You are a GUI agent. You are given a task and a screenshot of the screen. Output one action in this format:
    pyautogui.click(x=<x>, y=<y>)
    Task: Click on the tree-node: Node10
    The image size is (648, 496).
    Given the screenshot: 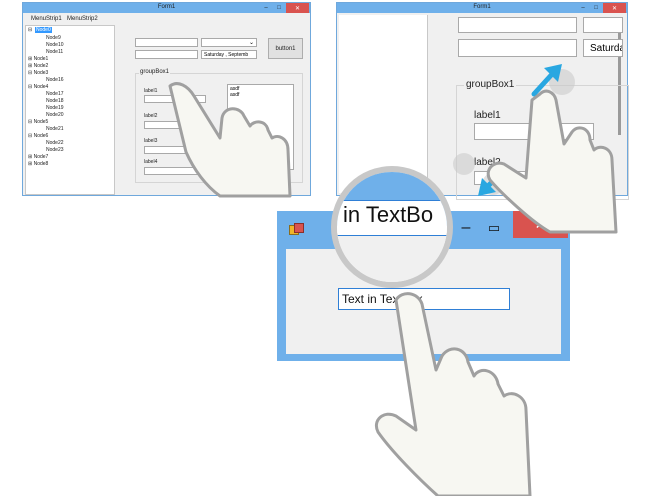 What is the action you would take?
    pyautogui.click(x=55, y=45)
    